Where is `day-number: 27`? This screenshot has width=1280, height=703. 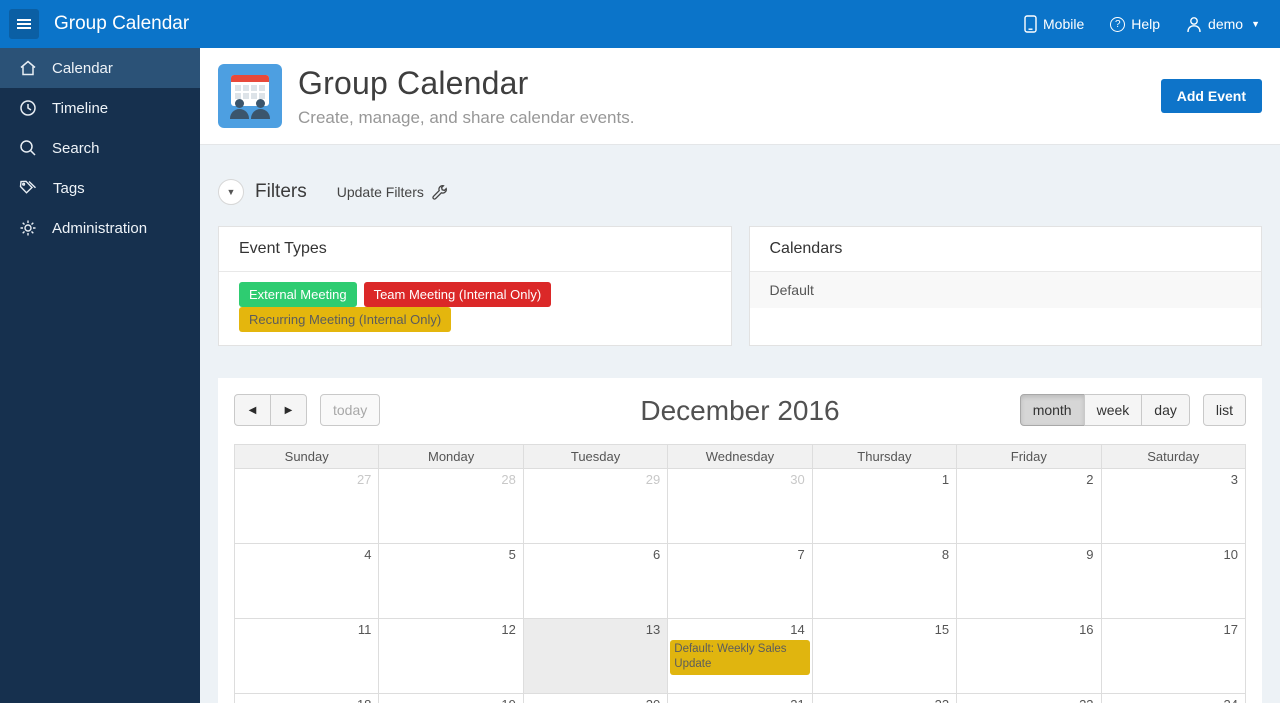
day-number: 27 is located at coordinates (364, 479).